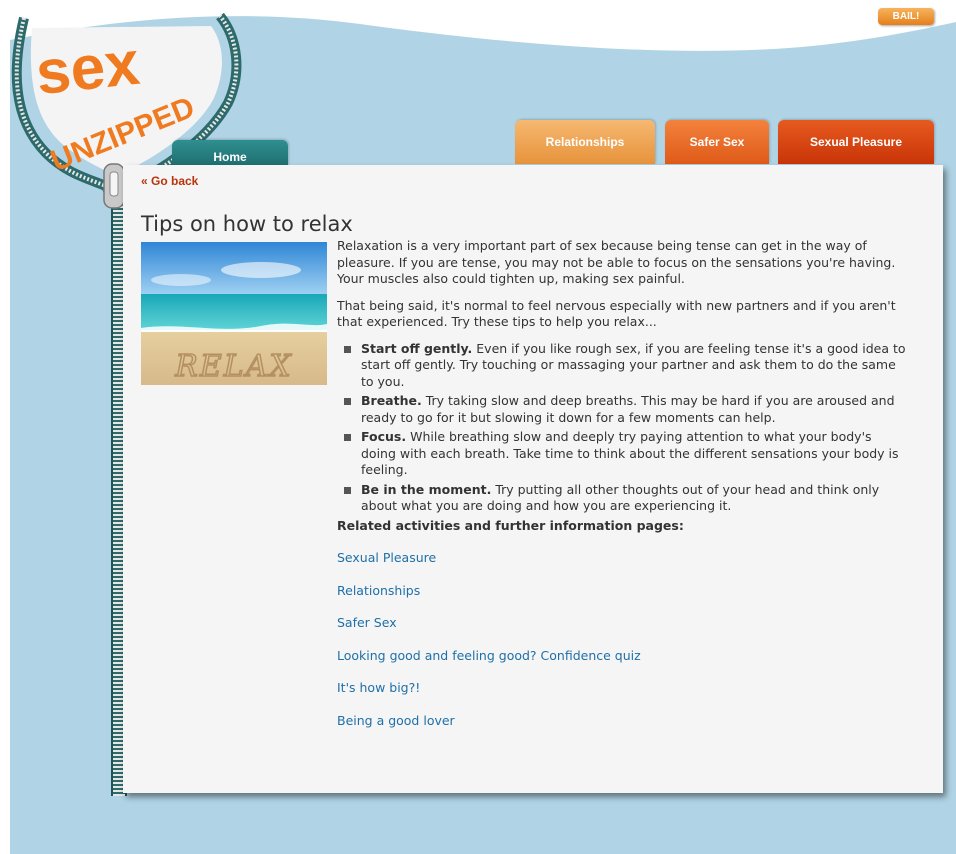 The height and width of the screenshot is (854, 956). What do you see at coordinates (622, 591) in the screenshot?
I see `related-link-relationships: Relationships` at bounding box center [622, 591].